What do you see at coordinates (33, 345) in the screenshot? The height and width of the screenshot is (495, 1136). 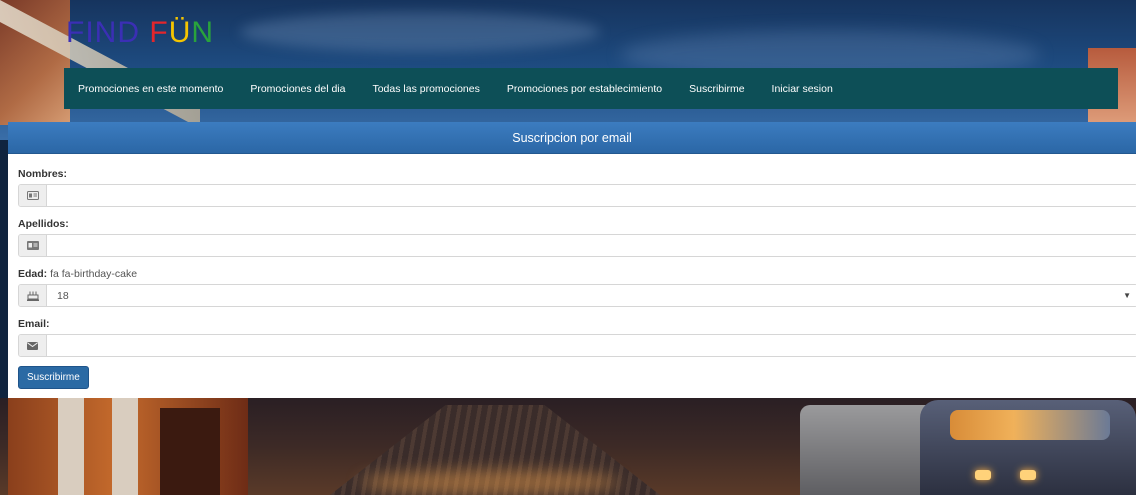 I see `envelope-icon` at bounding box center [33, 345].